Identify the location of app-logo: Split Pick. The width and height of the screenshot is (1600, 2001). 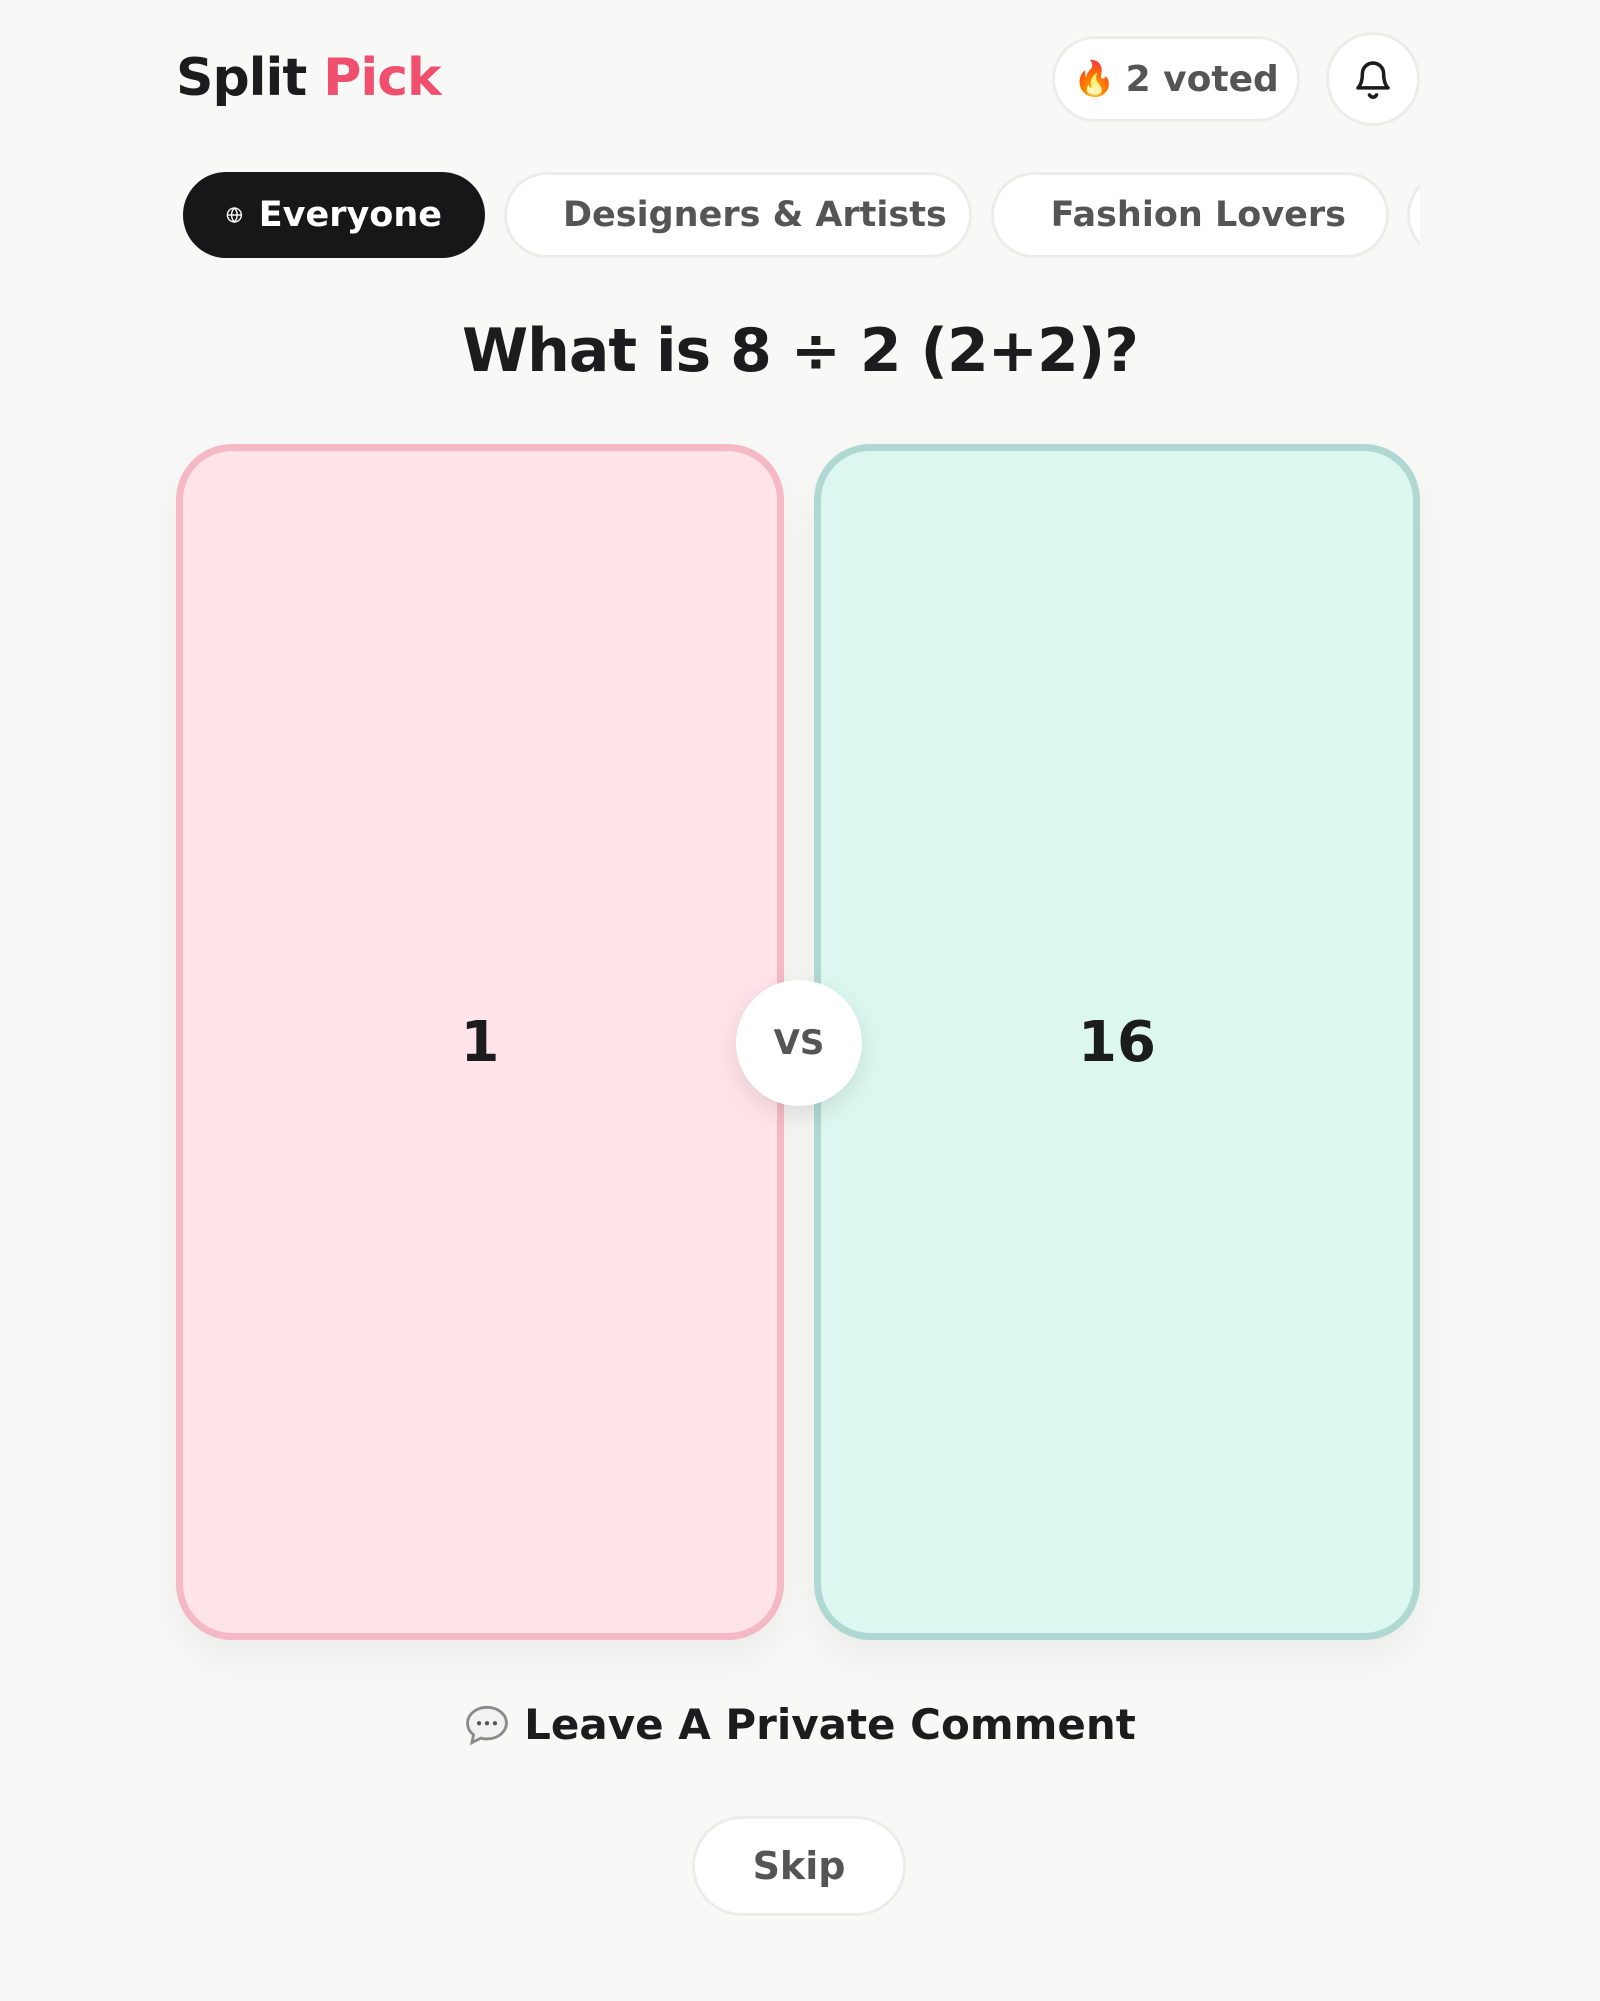
(309, 78).